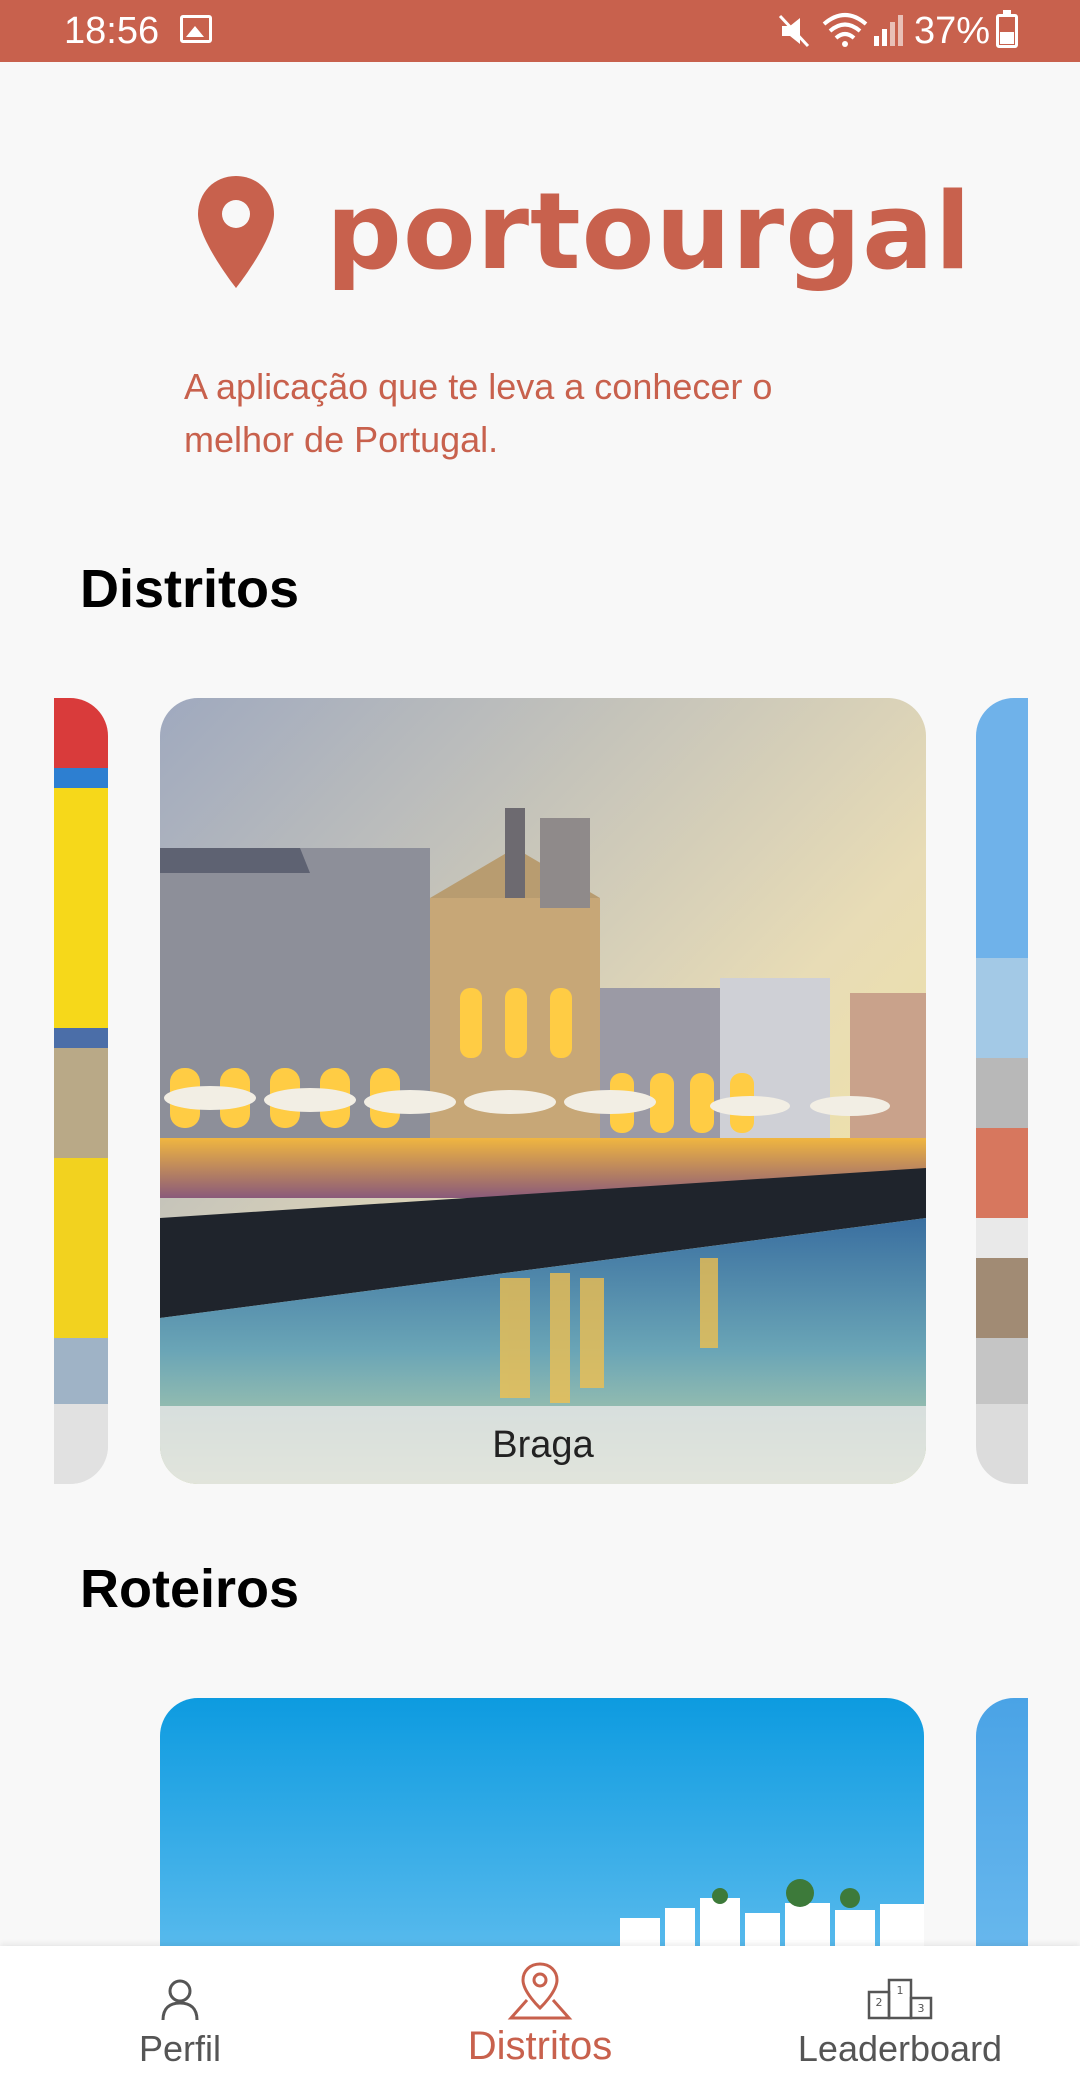  I want to click on section-title-roteiros: Roteiros, so click(190, 1589).